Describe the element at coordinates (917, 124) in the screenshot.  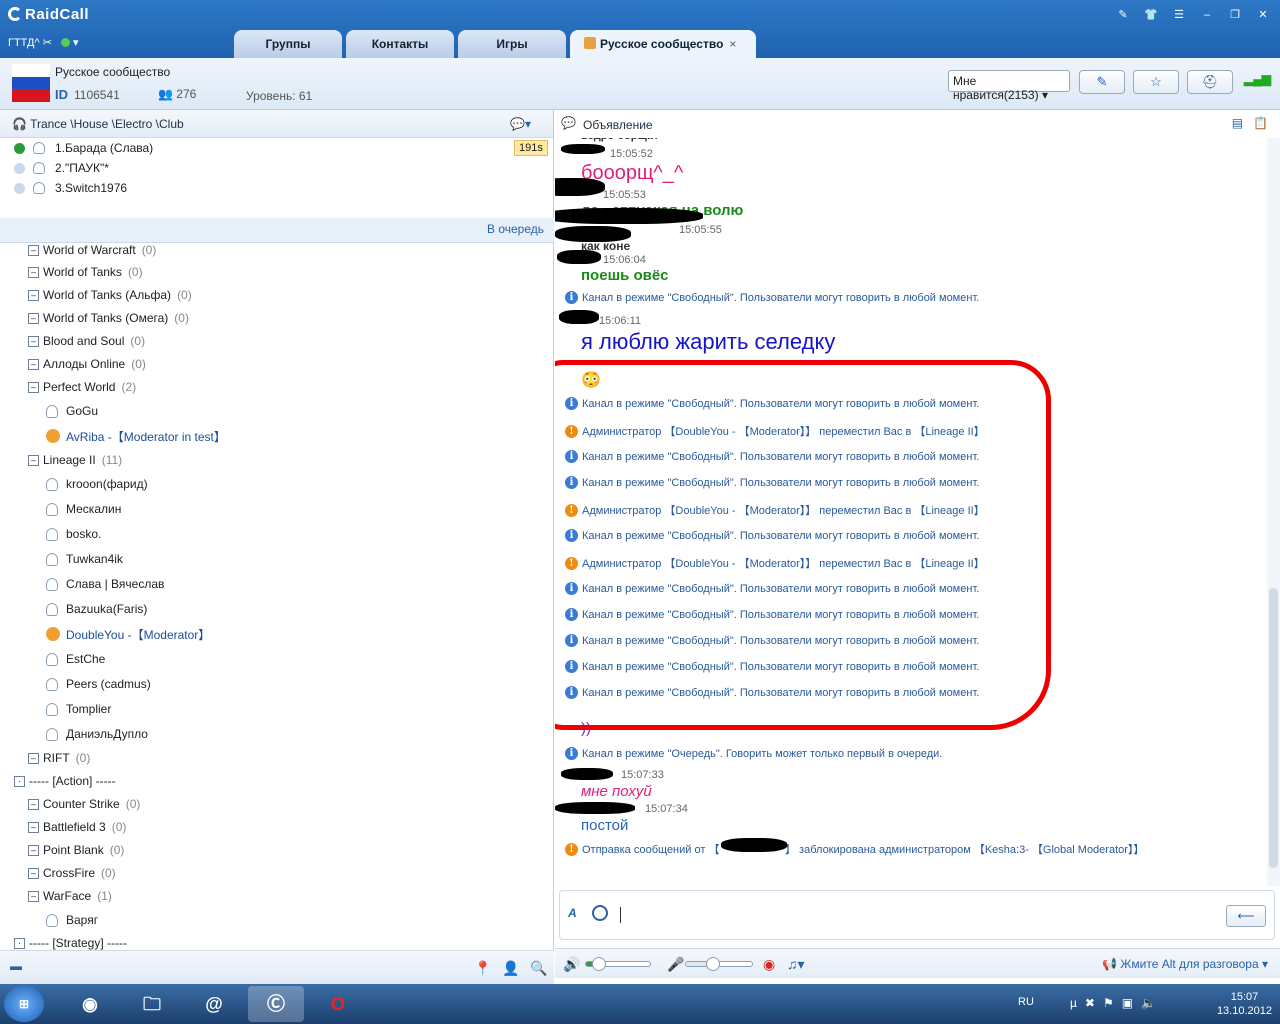
I see `announcement-header: 💬 Объявление ▤ 📋` at that location.